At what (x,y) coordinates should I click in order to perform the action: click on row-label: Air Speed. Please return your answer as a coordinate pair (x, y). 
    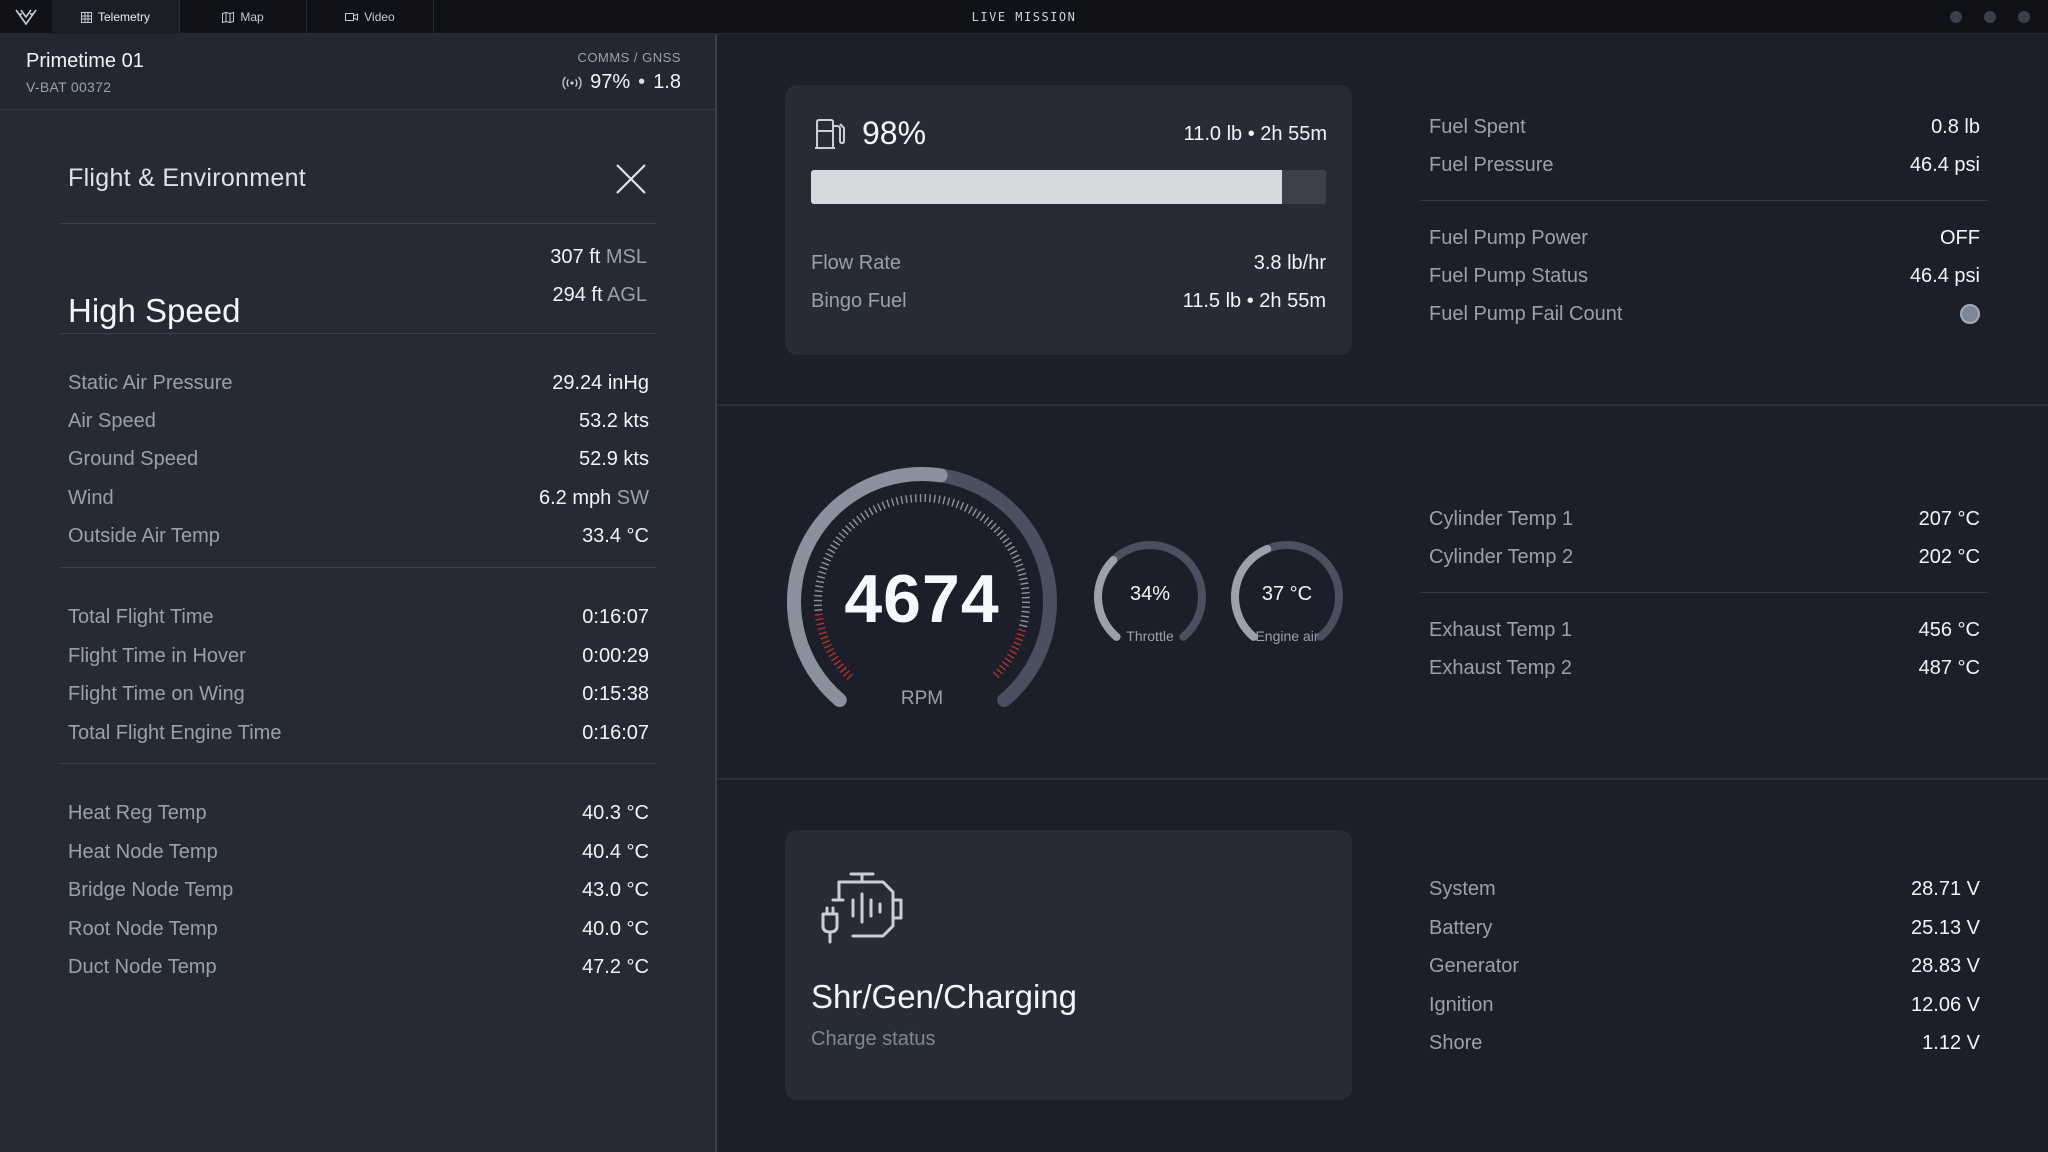
    Looking at the image, I should click on (112, 420).